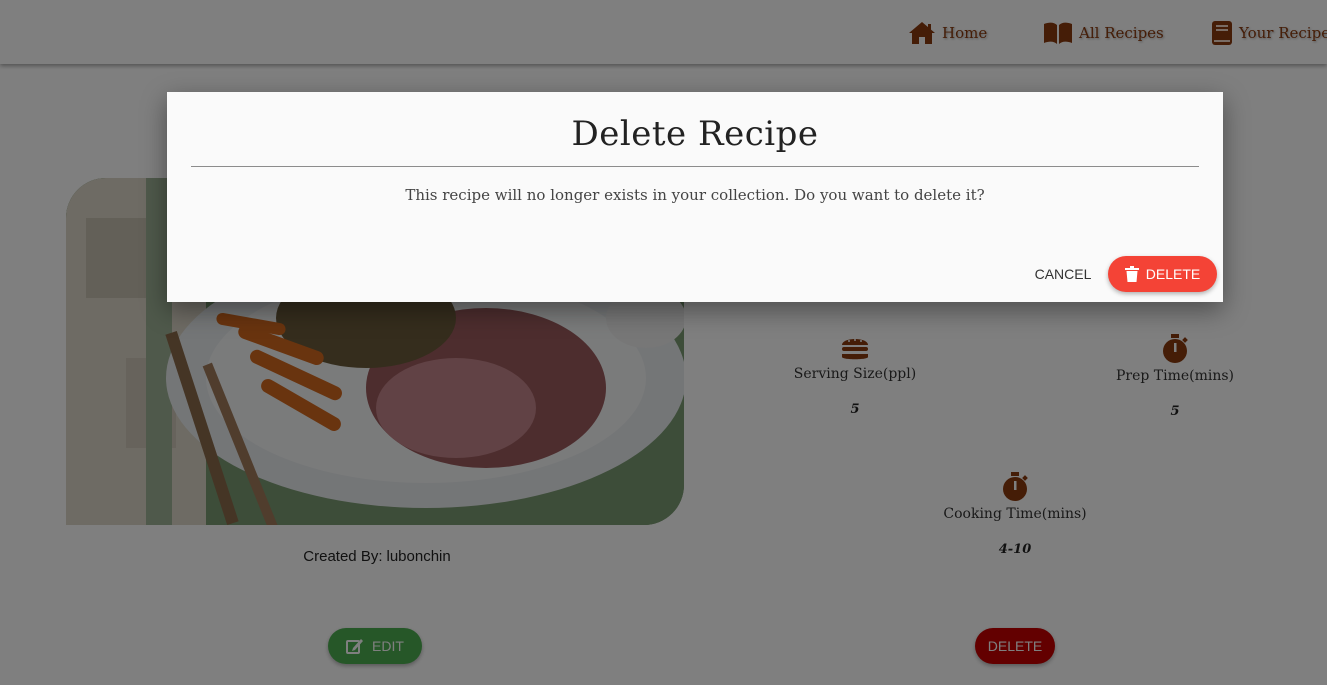 This screenshot has height=685, width=1327. I want to click on modal-title: Delete Recipe, so click(695, 134).